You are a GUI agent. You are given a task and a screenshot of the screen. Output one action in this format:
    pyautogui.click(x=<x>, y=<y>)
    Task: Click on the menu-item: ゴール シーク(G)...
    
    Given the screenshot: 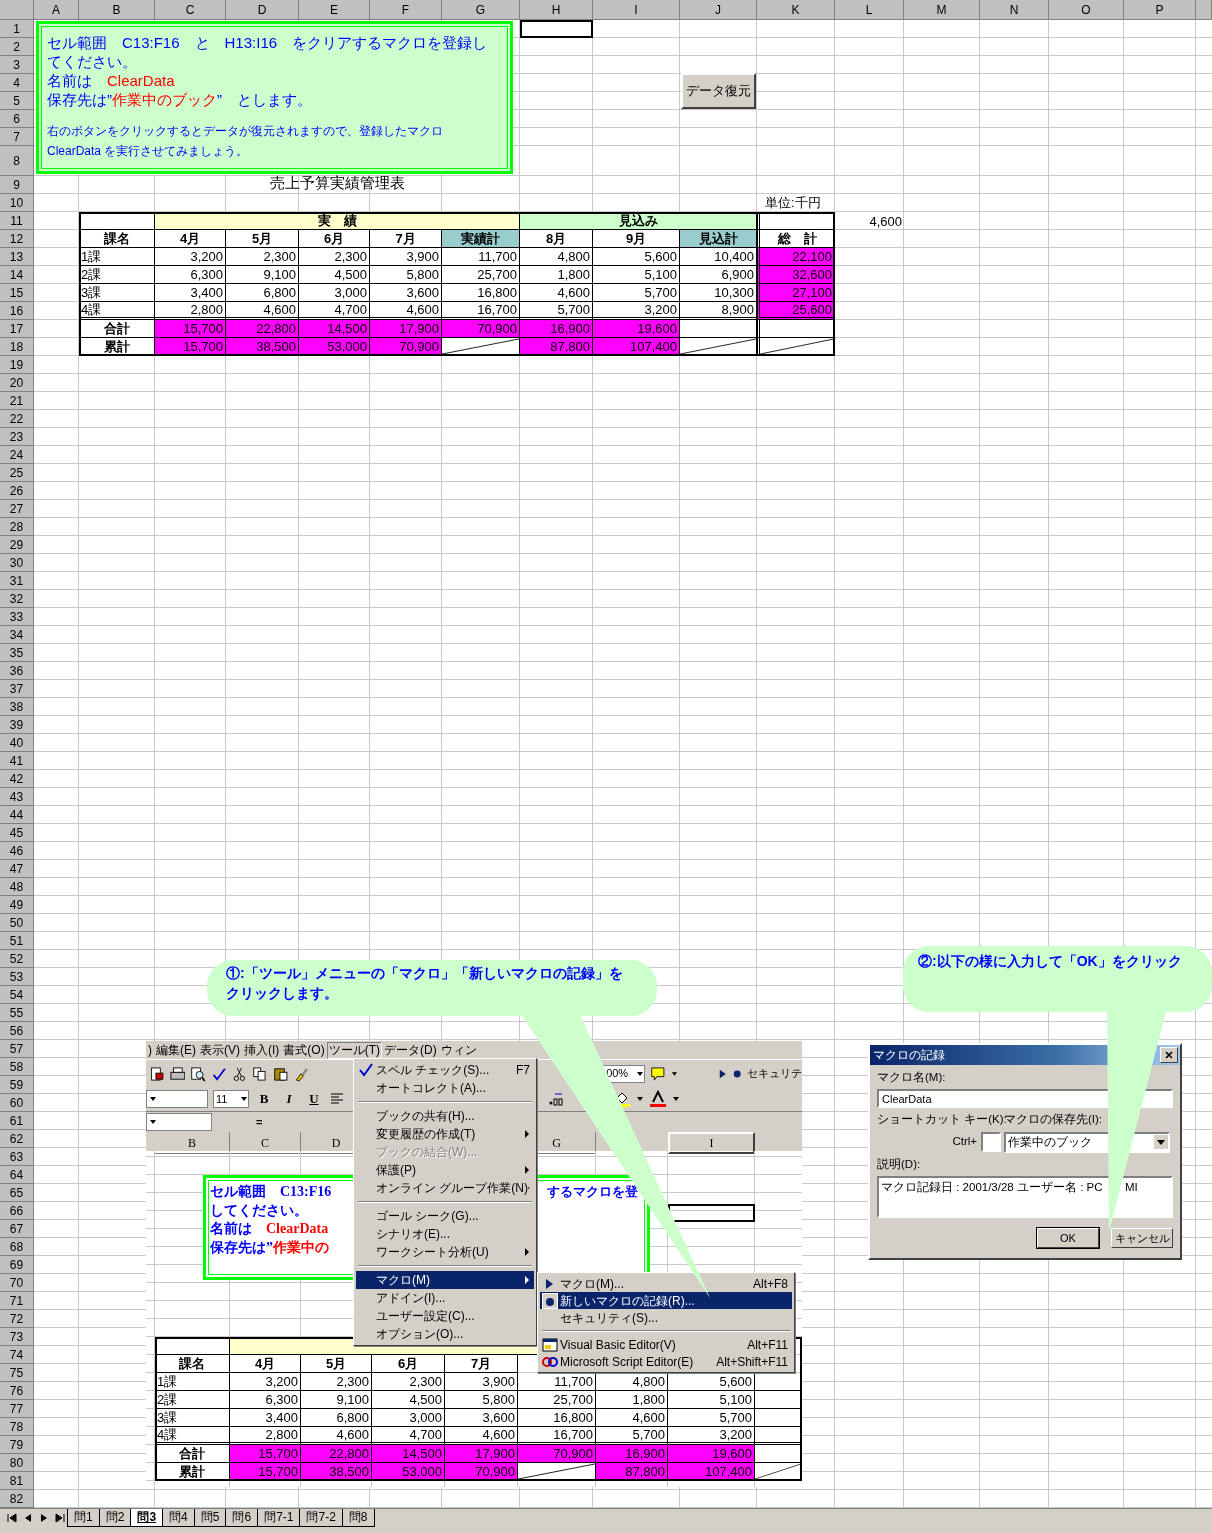 What is the action you would take?
    pyautogui.click(x=445, y=1216)
    